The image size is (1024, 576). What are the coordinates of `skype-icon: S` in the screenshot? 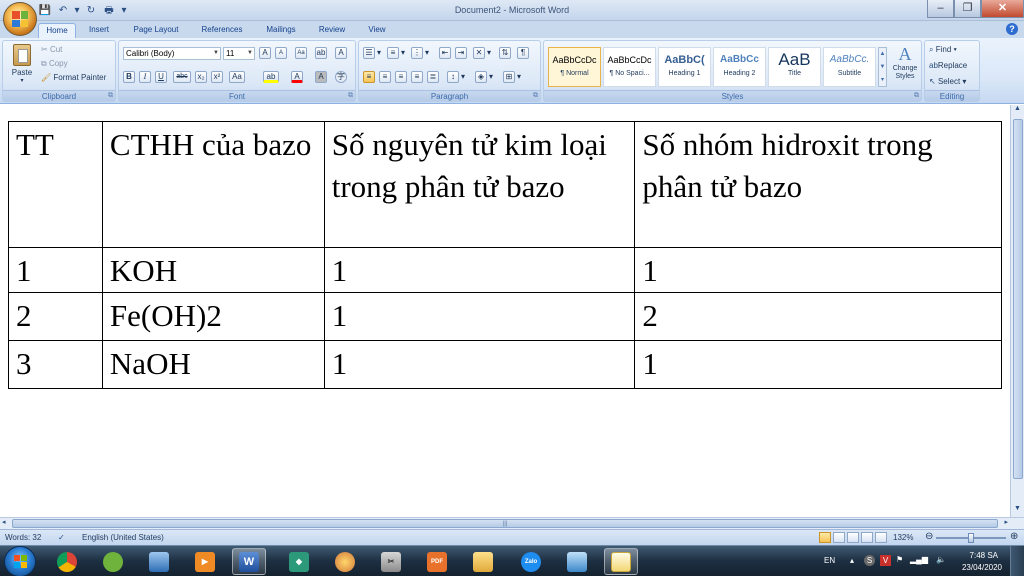 It's located at (869, 560).